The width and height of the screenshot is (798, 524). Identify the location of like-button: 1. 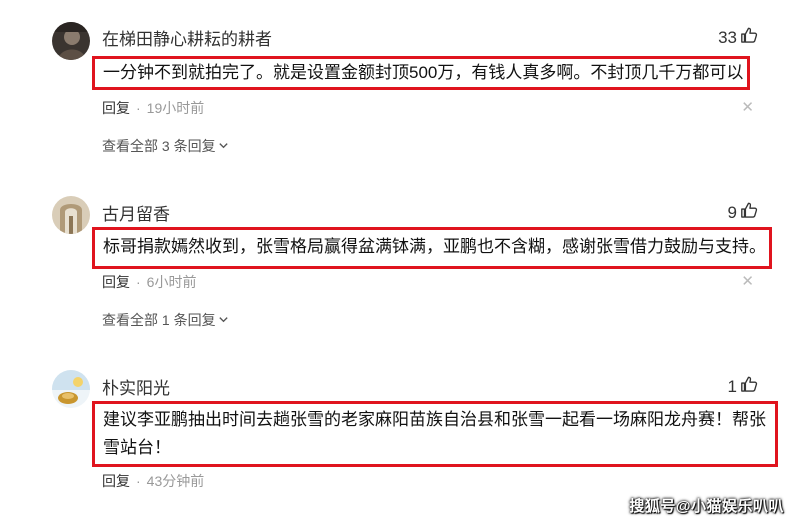
(743, 386).